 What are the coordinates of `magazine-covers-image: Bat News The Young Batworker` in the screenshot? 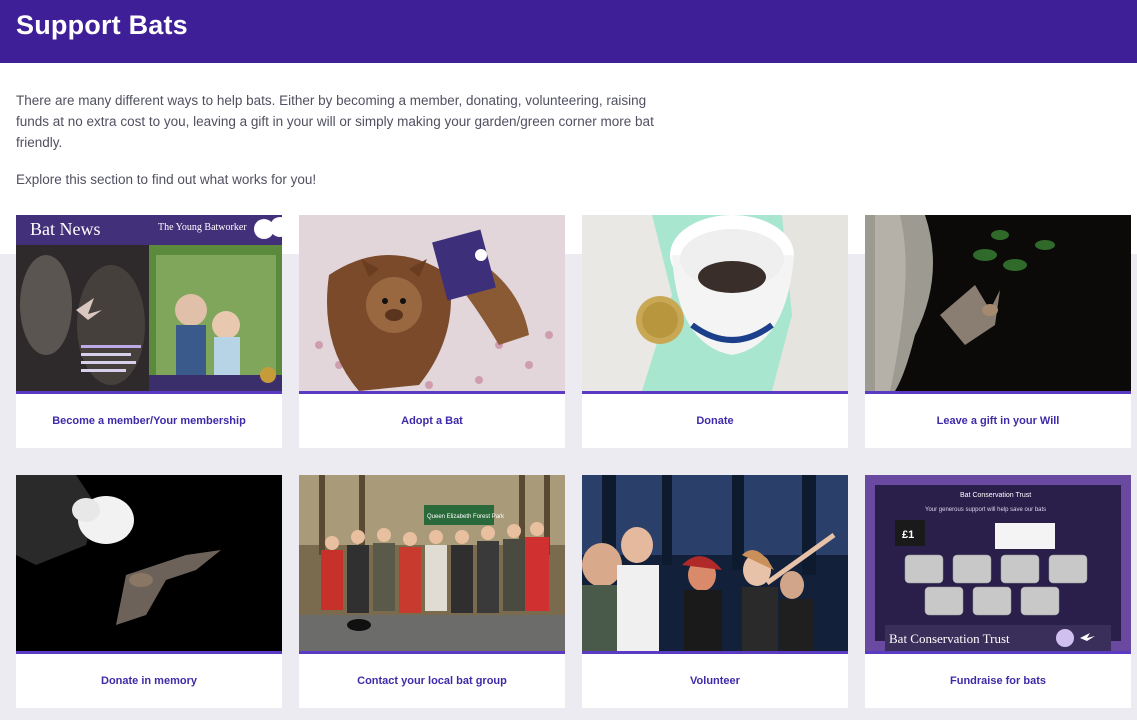 It's located at (149, 303).